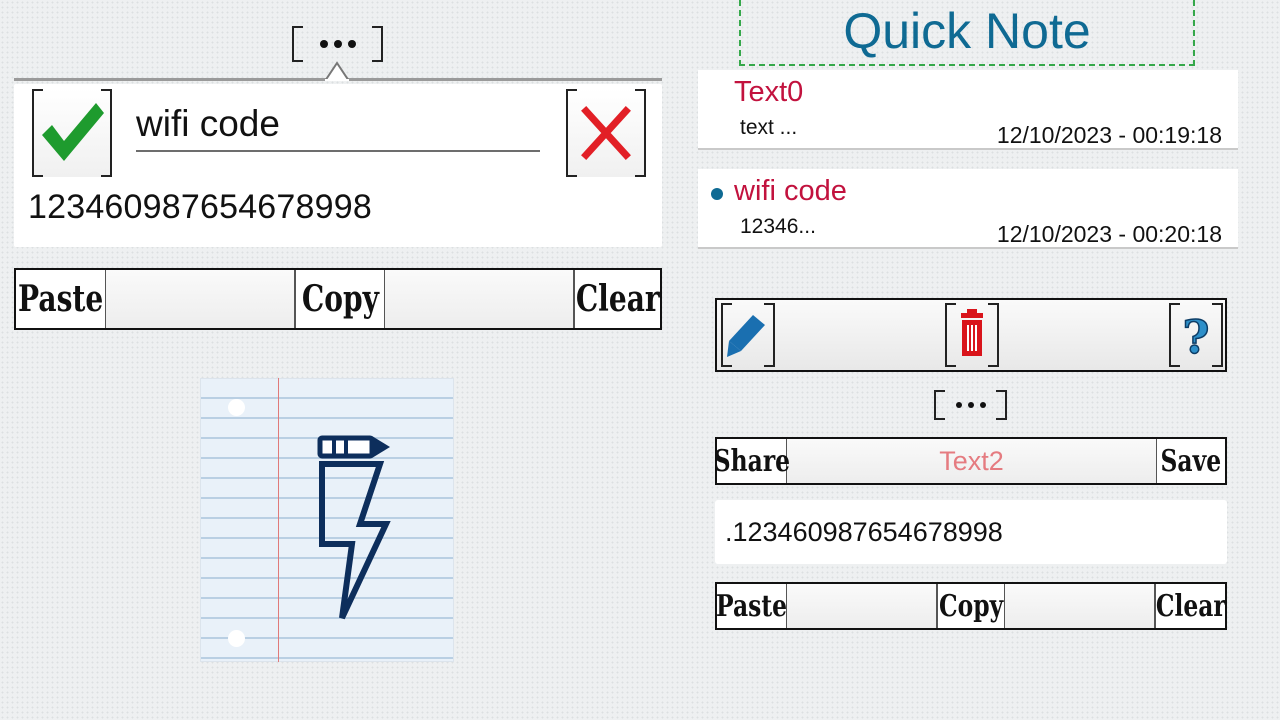  Describe the element at coordinates (337, 71) in the screenshot. I see `caret-pointer-icon` at that location.